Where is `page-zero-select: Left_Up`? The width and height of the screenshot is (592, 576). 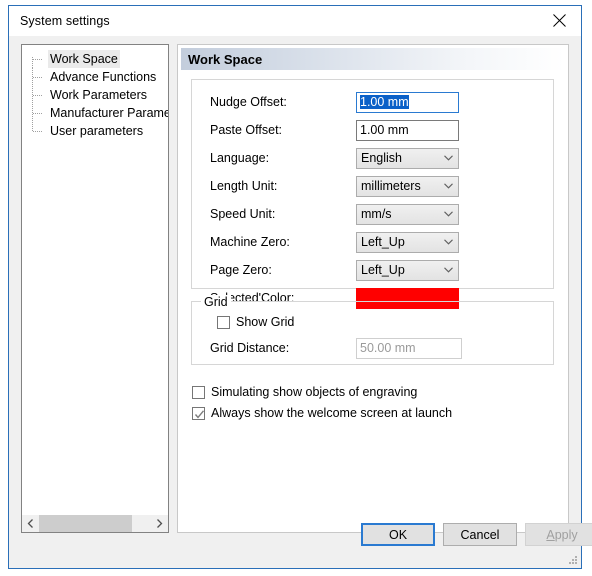 page-zero-select: Left_Up is located at coordinates (407, 270).